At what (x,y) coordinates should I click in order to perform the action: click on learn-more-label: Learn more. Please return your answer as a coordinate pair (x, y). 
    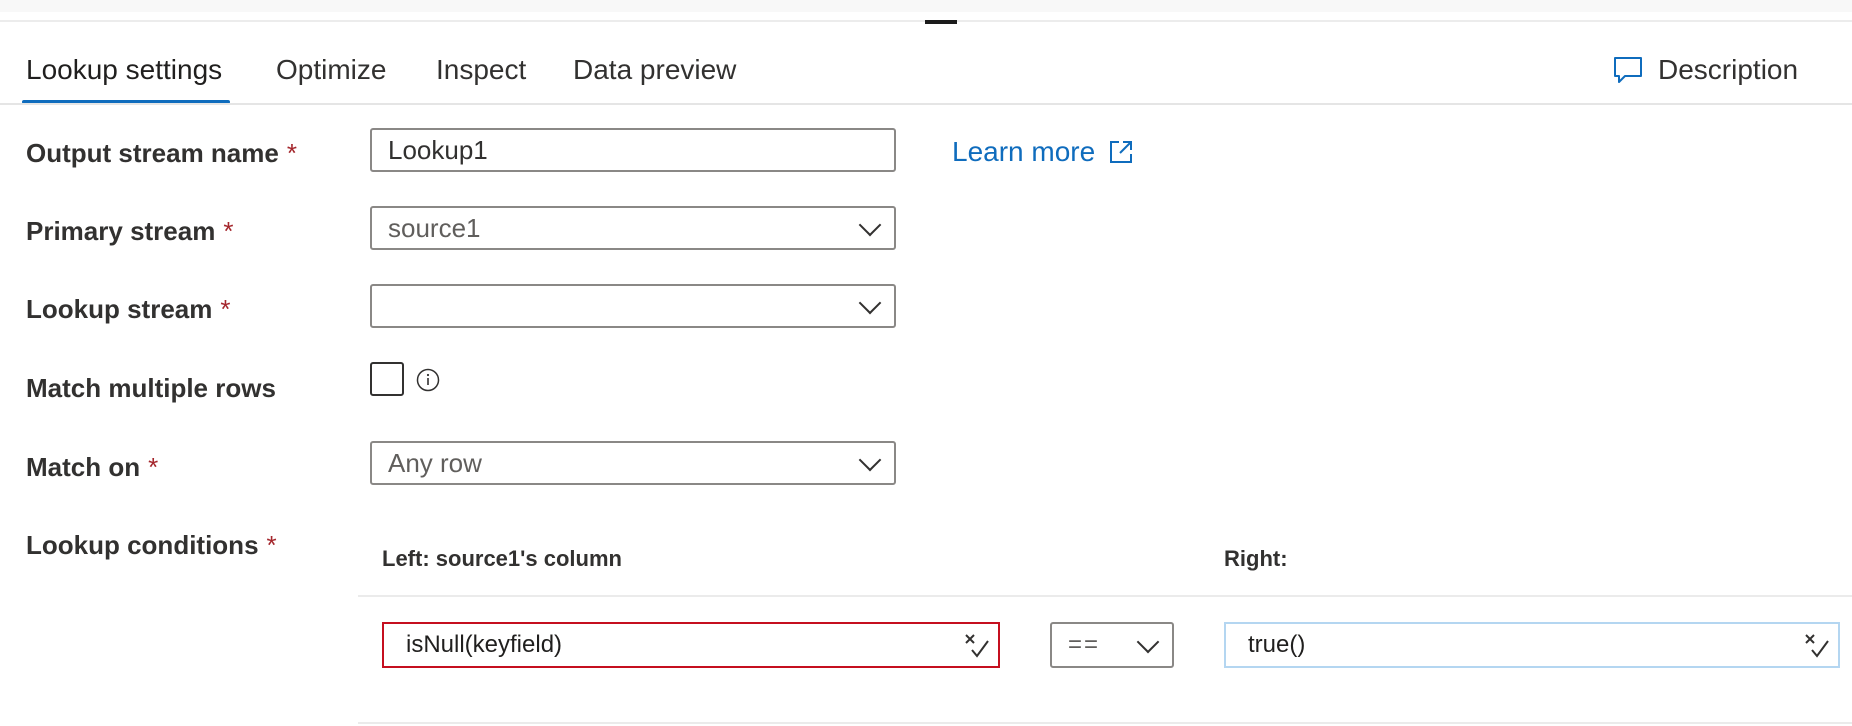
    Looking at the image, I should click on (1024, 151).